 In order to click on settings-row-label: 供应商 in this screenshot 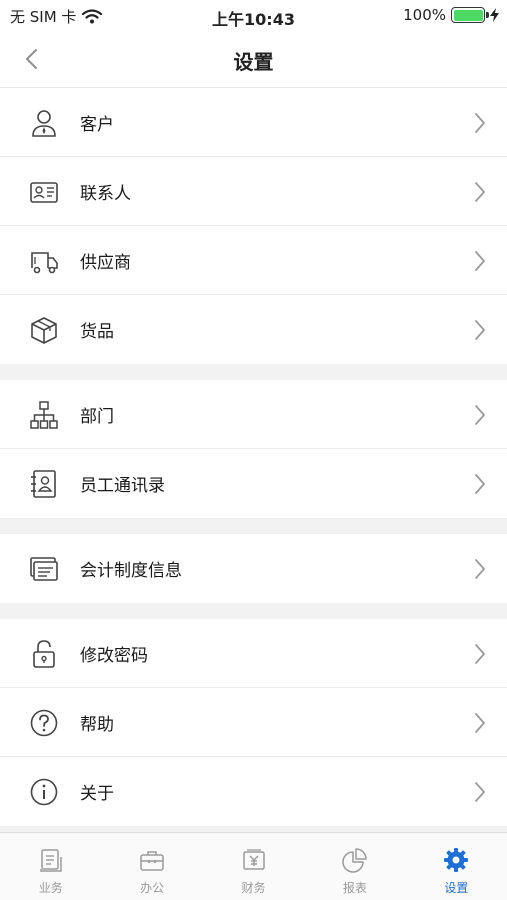, I will do `click(105, 263)`.